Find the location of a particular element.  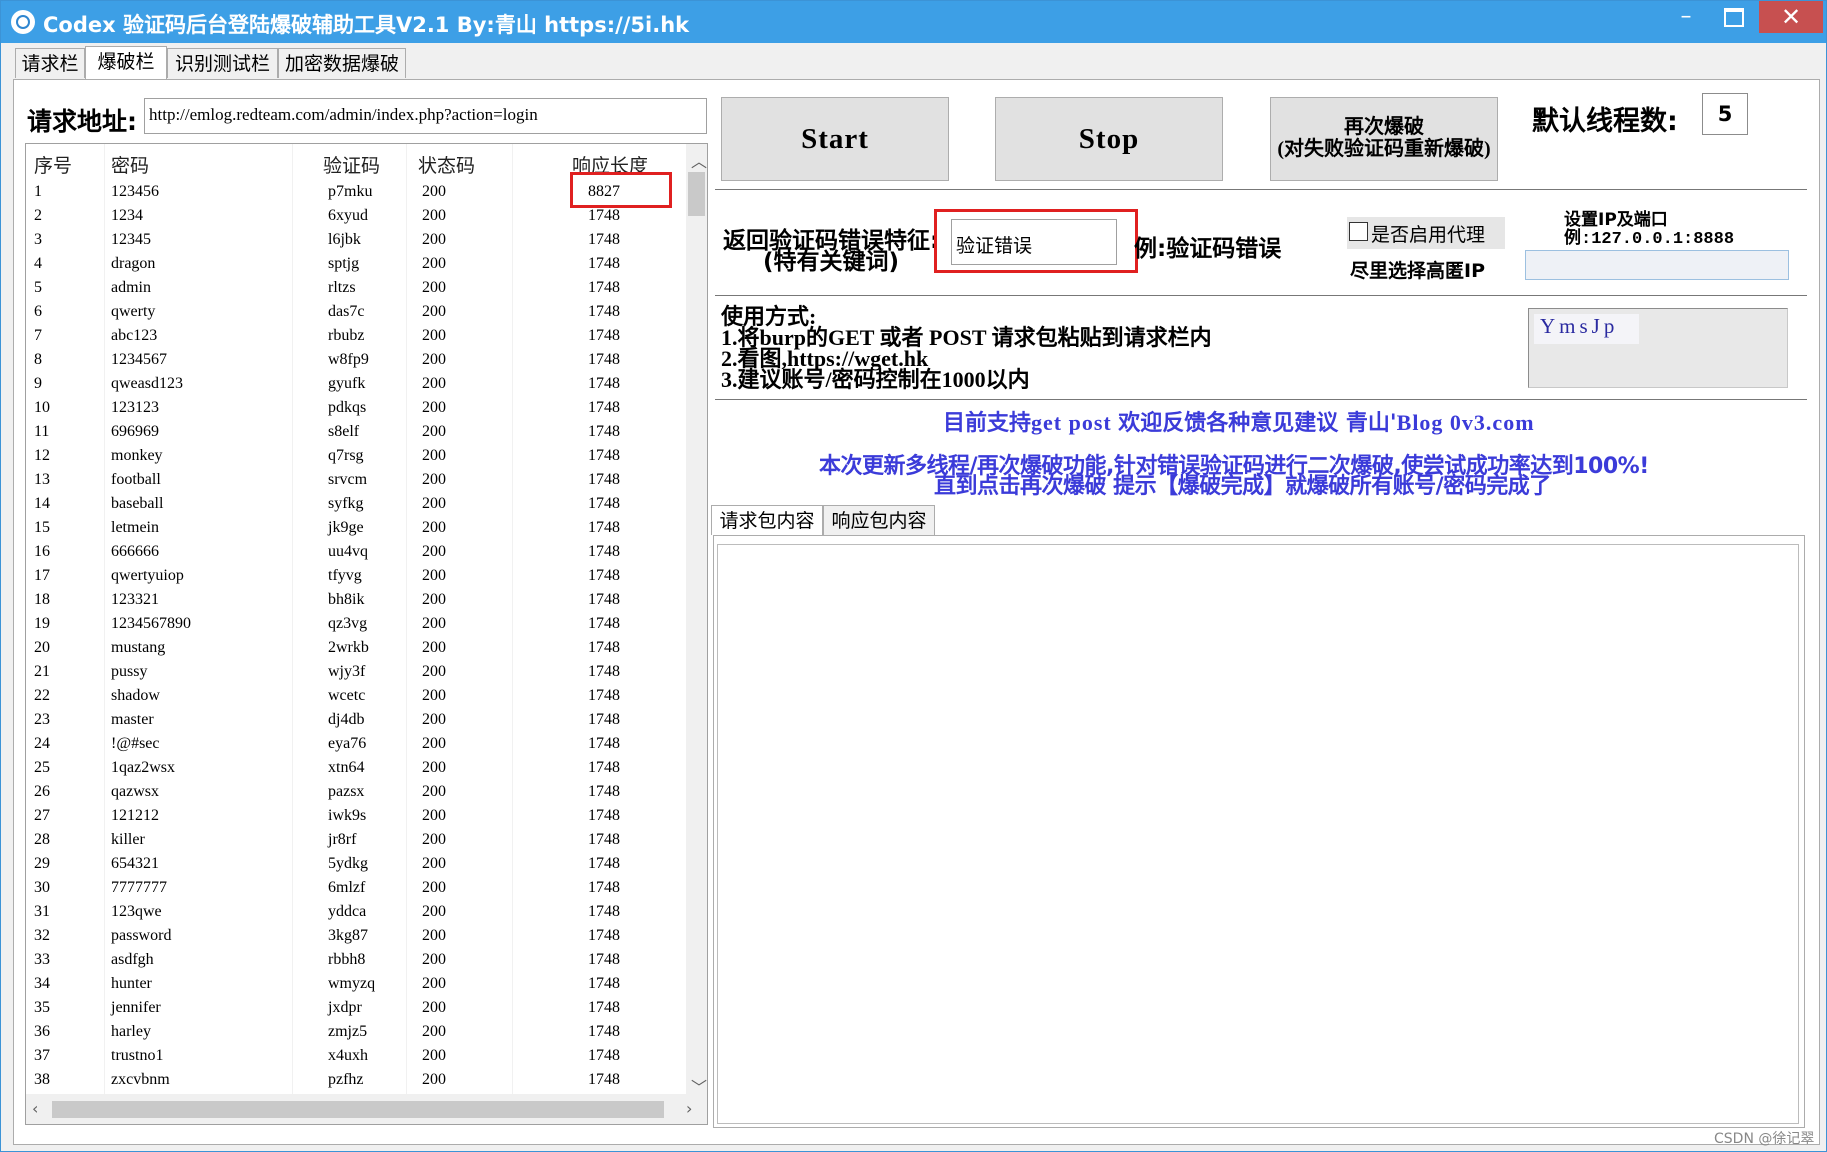

ip-input is located at coordinates (1657, 265).